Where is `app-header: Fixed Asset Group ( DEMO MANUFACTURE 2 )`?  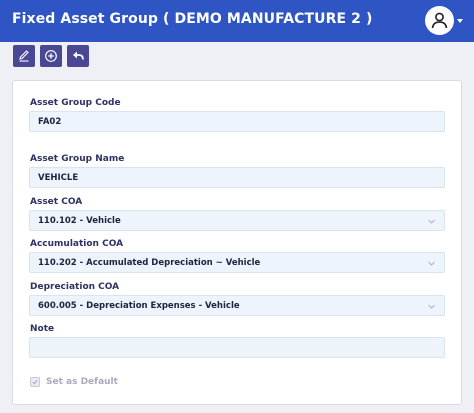
app-header: Fixed Asset Group ( DEMO MANUFACTURE 2 ) is located at coordinates (237, 21).